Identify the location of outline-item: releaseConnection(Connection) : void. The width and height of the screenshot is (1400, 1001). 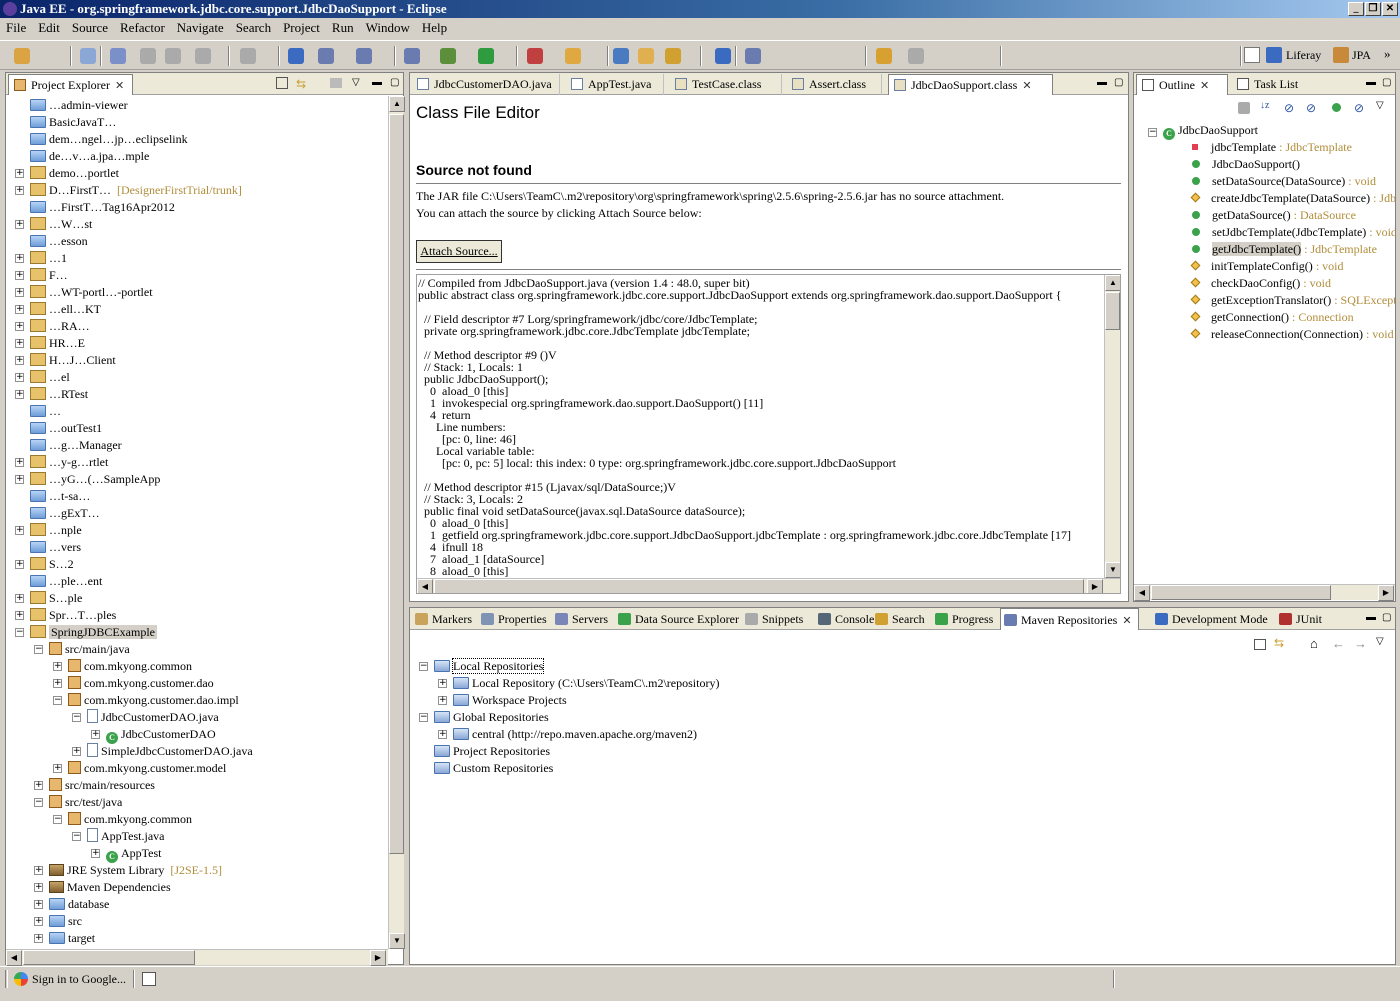
(1292, 334).